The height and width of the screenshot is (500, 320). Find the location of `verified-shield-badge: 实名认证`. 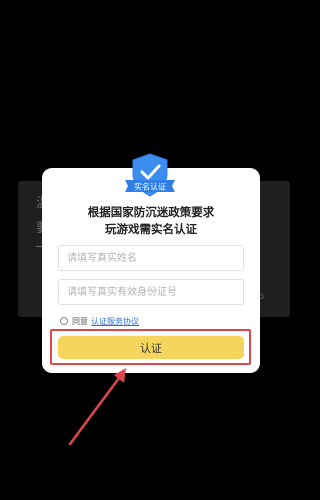

verified-shield-badge: 实名认证 is located at coordinates (150, 175).